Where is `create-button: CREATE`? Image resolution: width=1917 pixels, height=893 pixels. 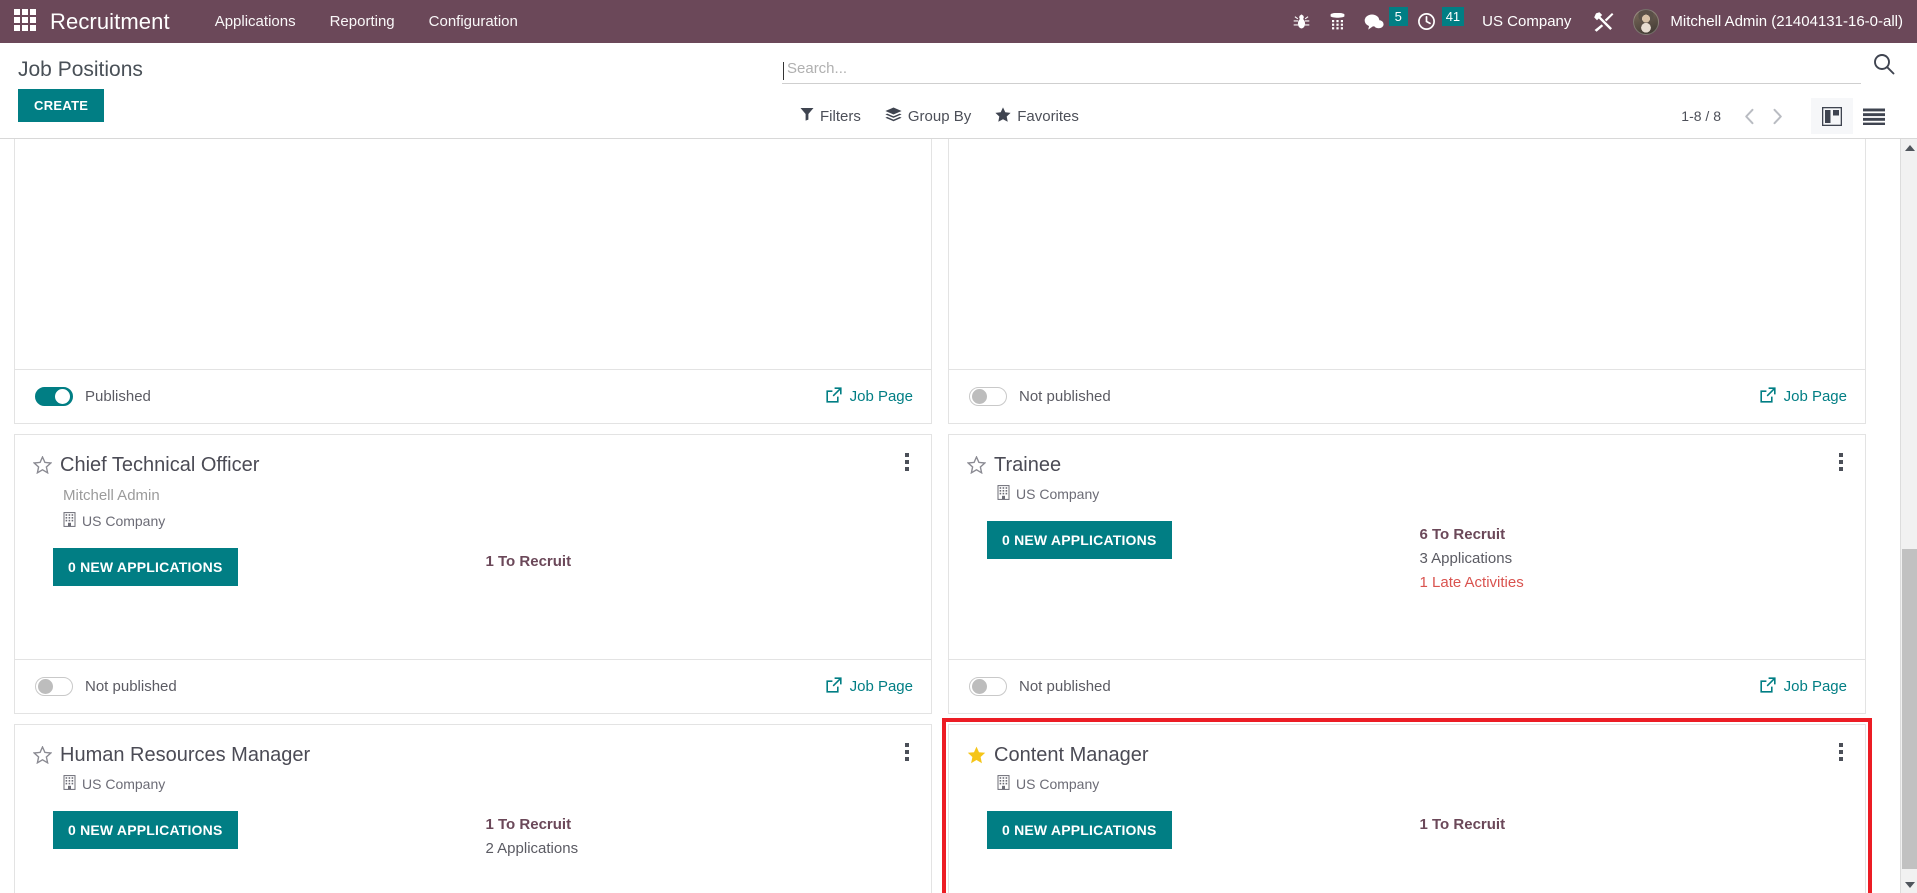
create-button: CREATE is located at coordinates (61, 105).